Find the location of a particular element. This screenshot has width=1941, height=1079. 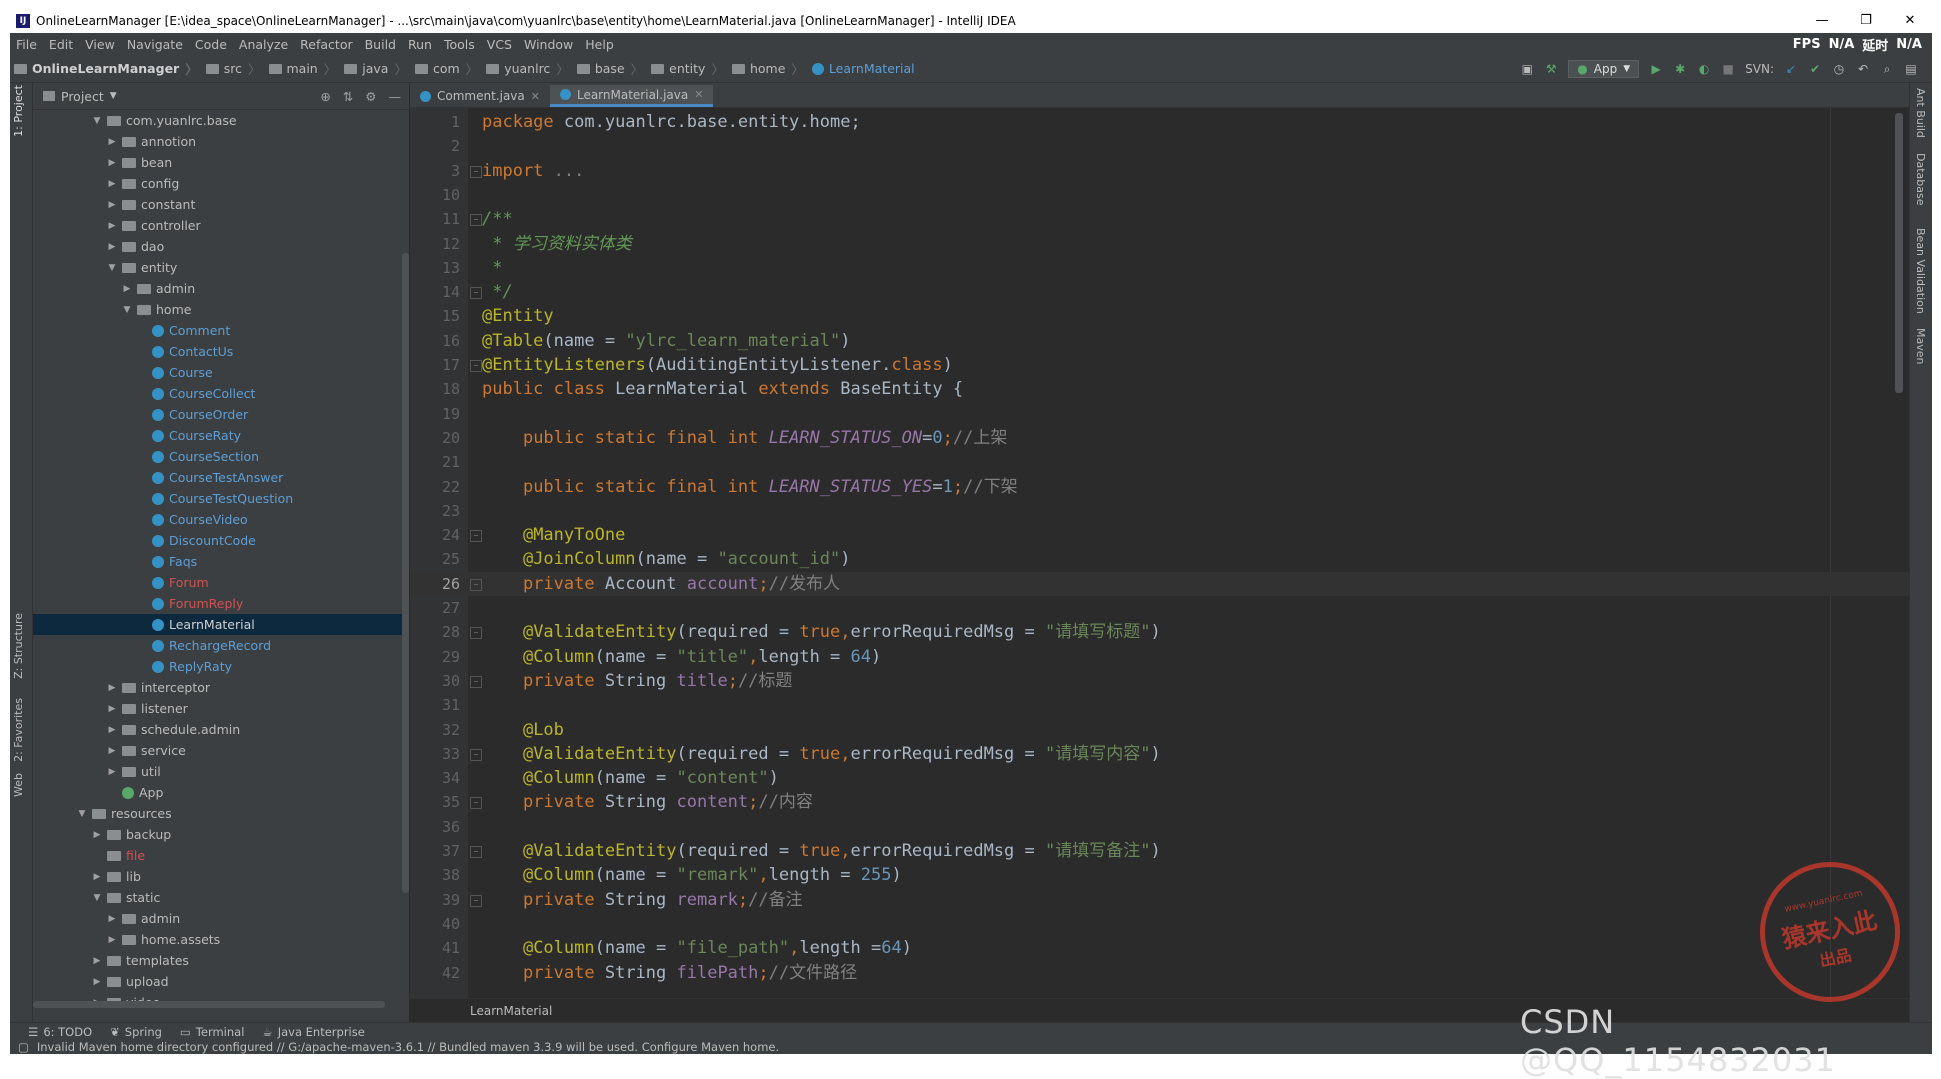

code-line: 27 is located at coordinates (1159, 608).